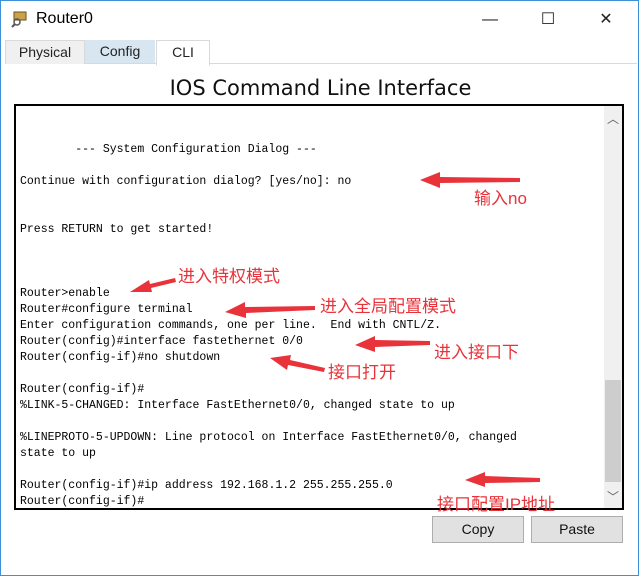 The image size is (639, 576). What do you see at coordinates (64, 18) in the screenshot?
I see `window-title: Router0` at bounding box center [64, 18].